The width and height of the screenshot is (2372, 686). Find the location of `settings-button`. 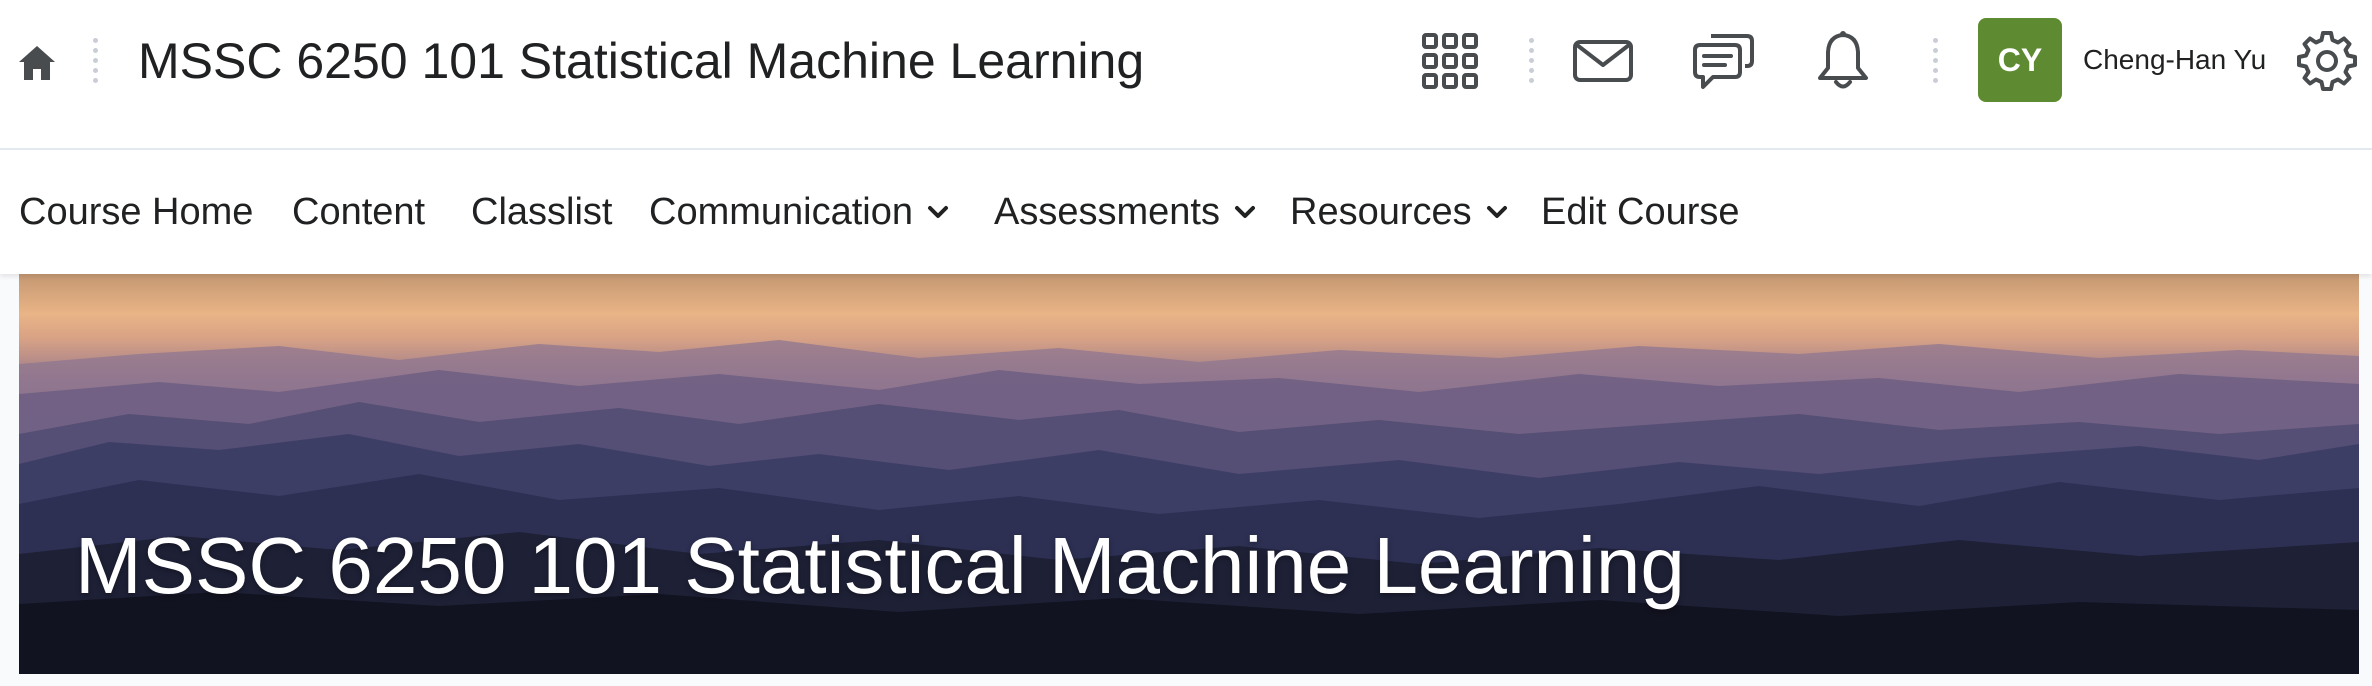

settings-button is located at coordinates (2327, 61).